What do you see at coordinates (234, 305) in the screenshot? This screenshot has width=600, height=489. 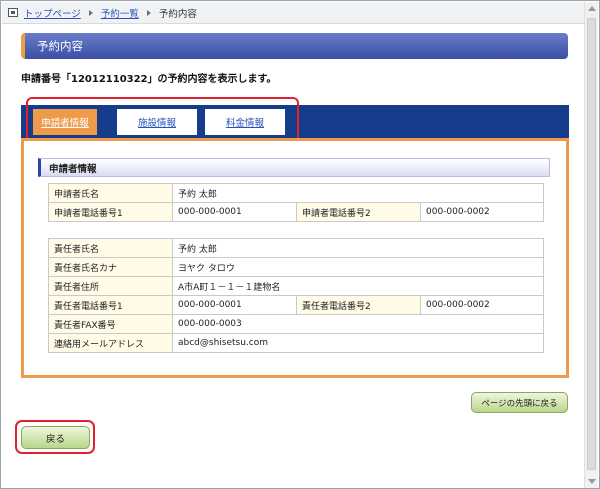 I see `responsible-phone1-value: 000-000-0001` at bounding box center [234, 305].